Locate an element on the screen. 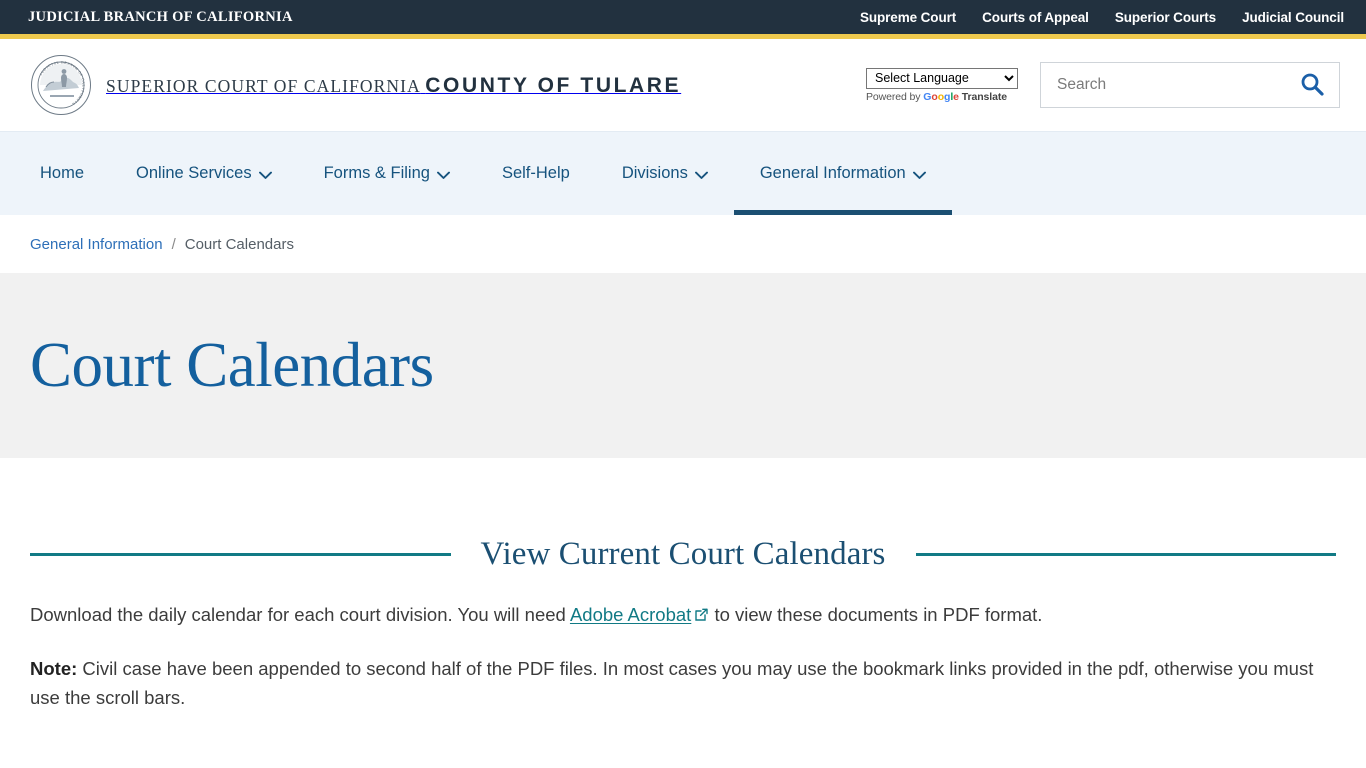 The height and width of the screenshot is (768, 1366). nav-item-forms-and-filing: Forms & Filing is located at coordinates (387, 173).